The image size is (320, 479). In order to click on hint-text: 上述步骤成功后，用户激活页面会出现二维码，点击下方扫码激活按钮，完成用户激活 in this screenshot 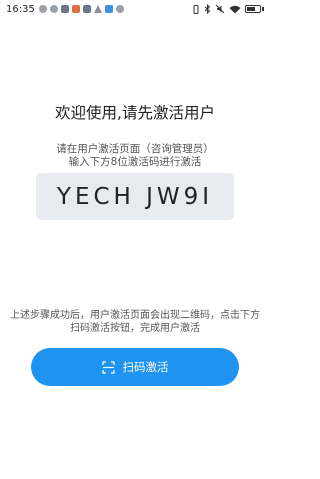, I will do `click(135, 322)`.